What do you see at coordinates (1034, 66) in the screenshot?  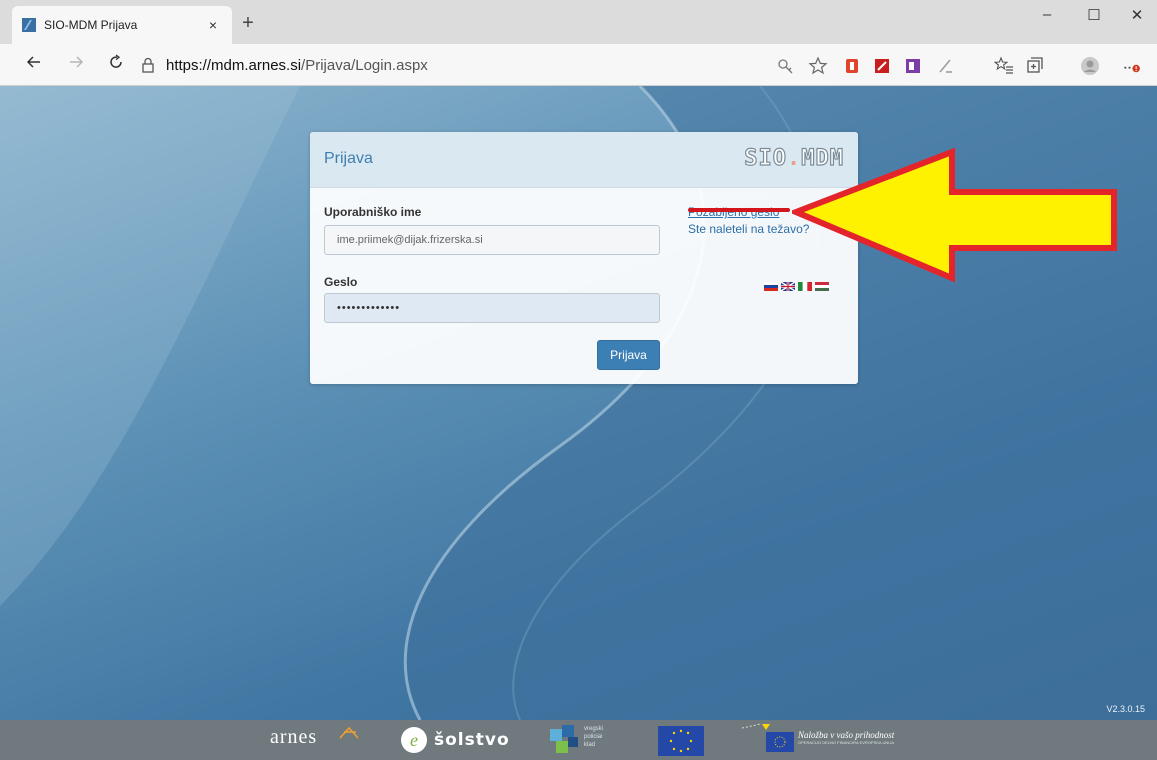 I see `collections-icon` at bounding box center [1034, 66].